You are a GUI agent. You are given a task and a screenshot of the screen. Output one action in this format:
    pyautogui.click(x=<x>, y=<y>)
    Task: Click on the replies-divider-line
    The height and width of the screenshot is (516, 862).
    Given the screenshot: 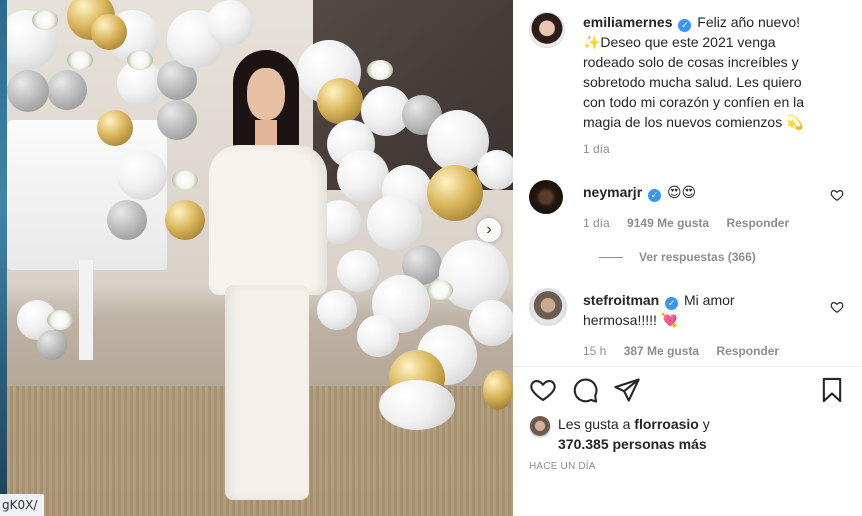 What is the action you would take?
    pyautogui.click(x=611, y=258)
    